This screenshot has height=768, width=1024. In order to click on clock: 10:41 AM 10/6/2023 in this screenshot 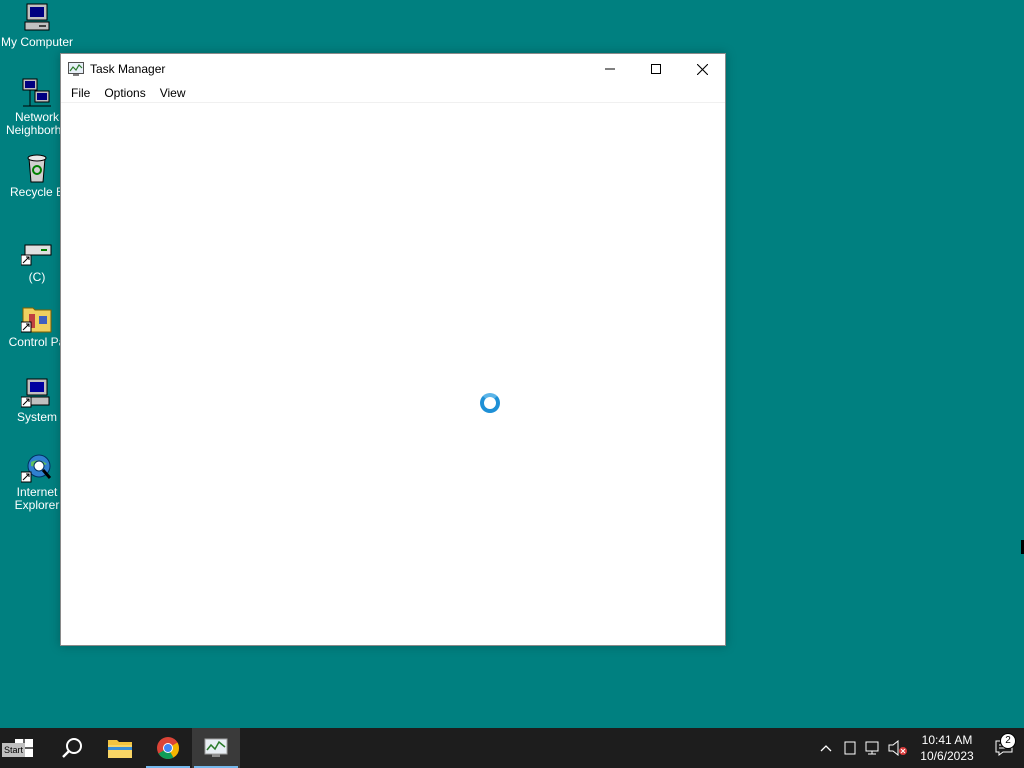, I will do `click(947, 748)`.